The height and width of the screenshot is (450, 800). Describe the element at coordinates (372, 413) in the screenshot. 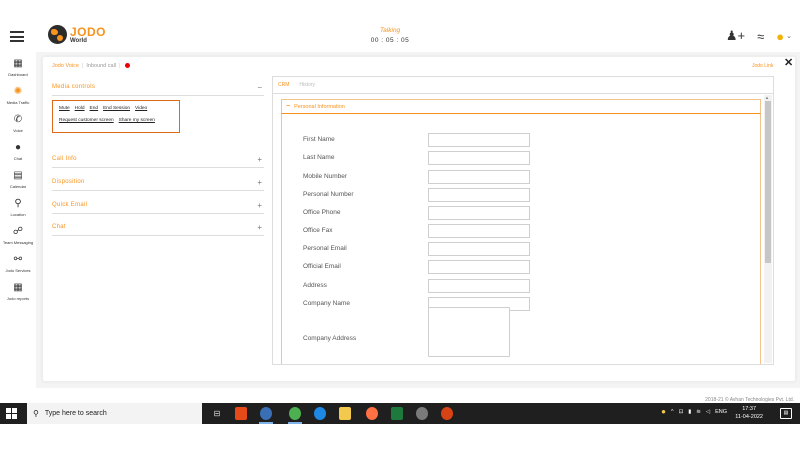

I see `firefox-icon` at that location.